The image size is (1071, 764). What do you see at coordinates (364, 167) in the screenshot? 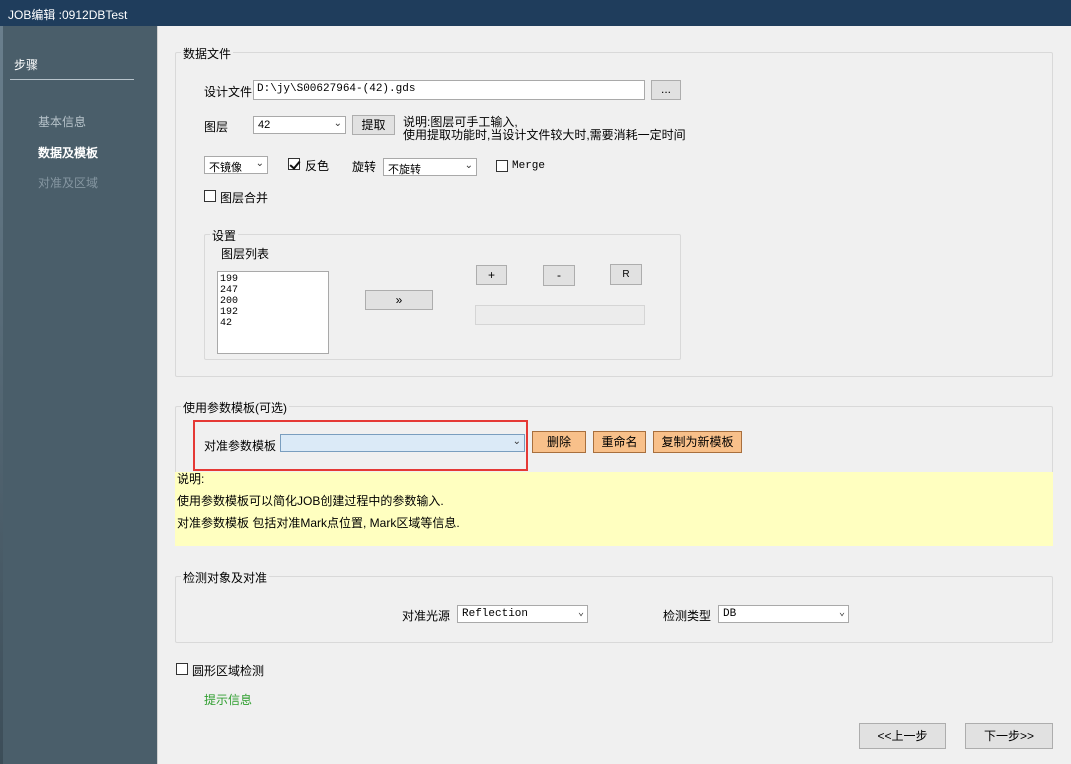
I see `rotate-label: 旋转` at bounding box center [364, 167].